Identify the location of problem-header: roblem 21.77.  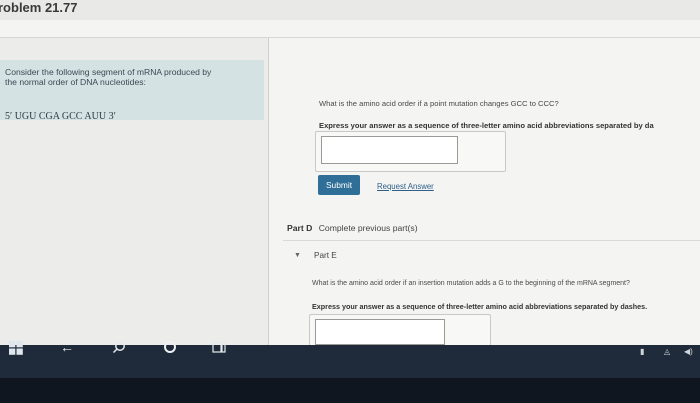
(350, 10).